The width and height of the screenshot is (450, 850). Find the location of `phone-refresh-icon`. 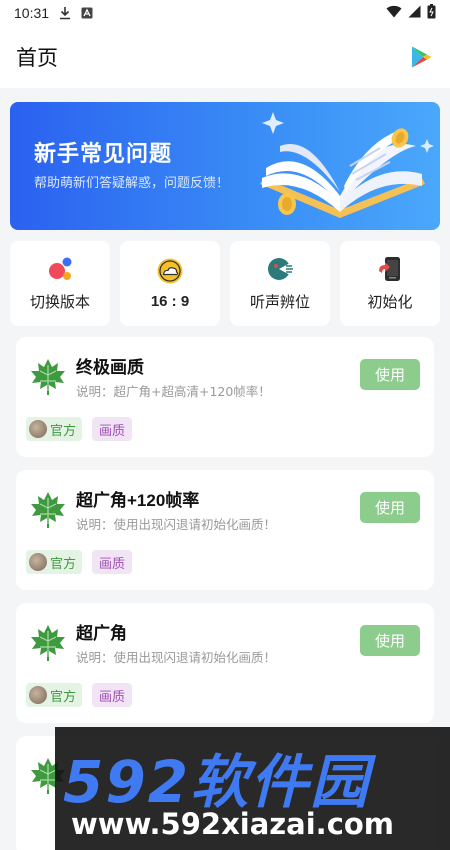

phone-refresh-icon is located at coordinates (389, 269).